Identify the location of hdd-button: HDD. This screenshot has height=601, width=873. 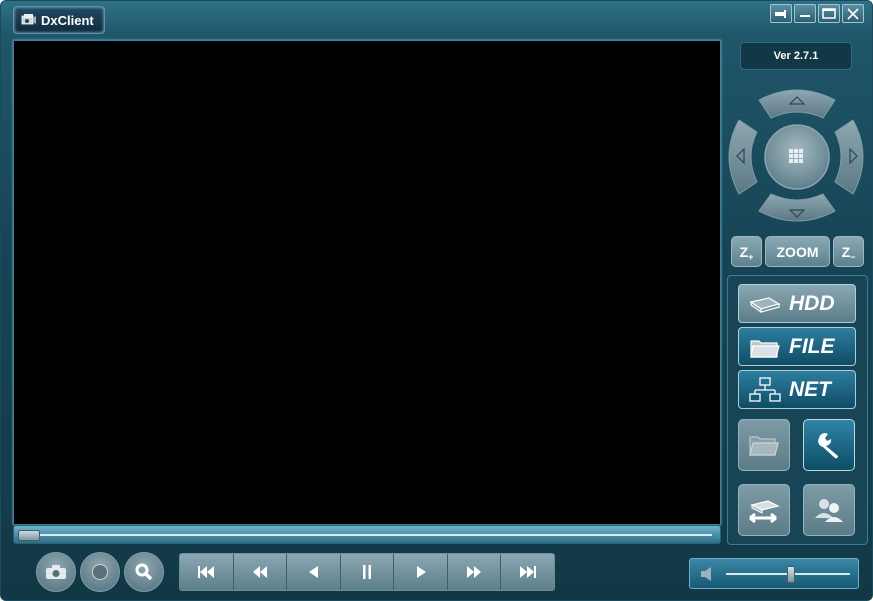
(797, 303).